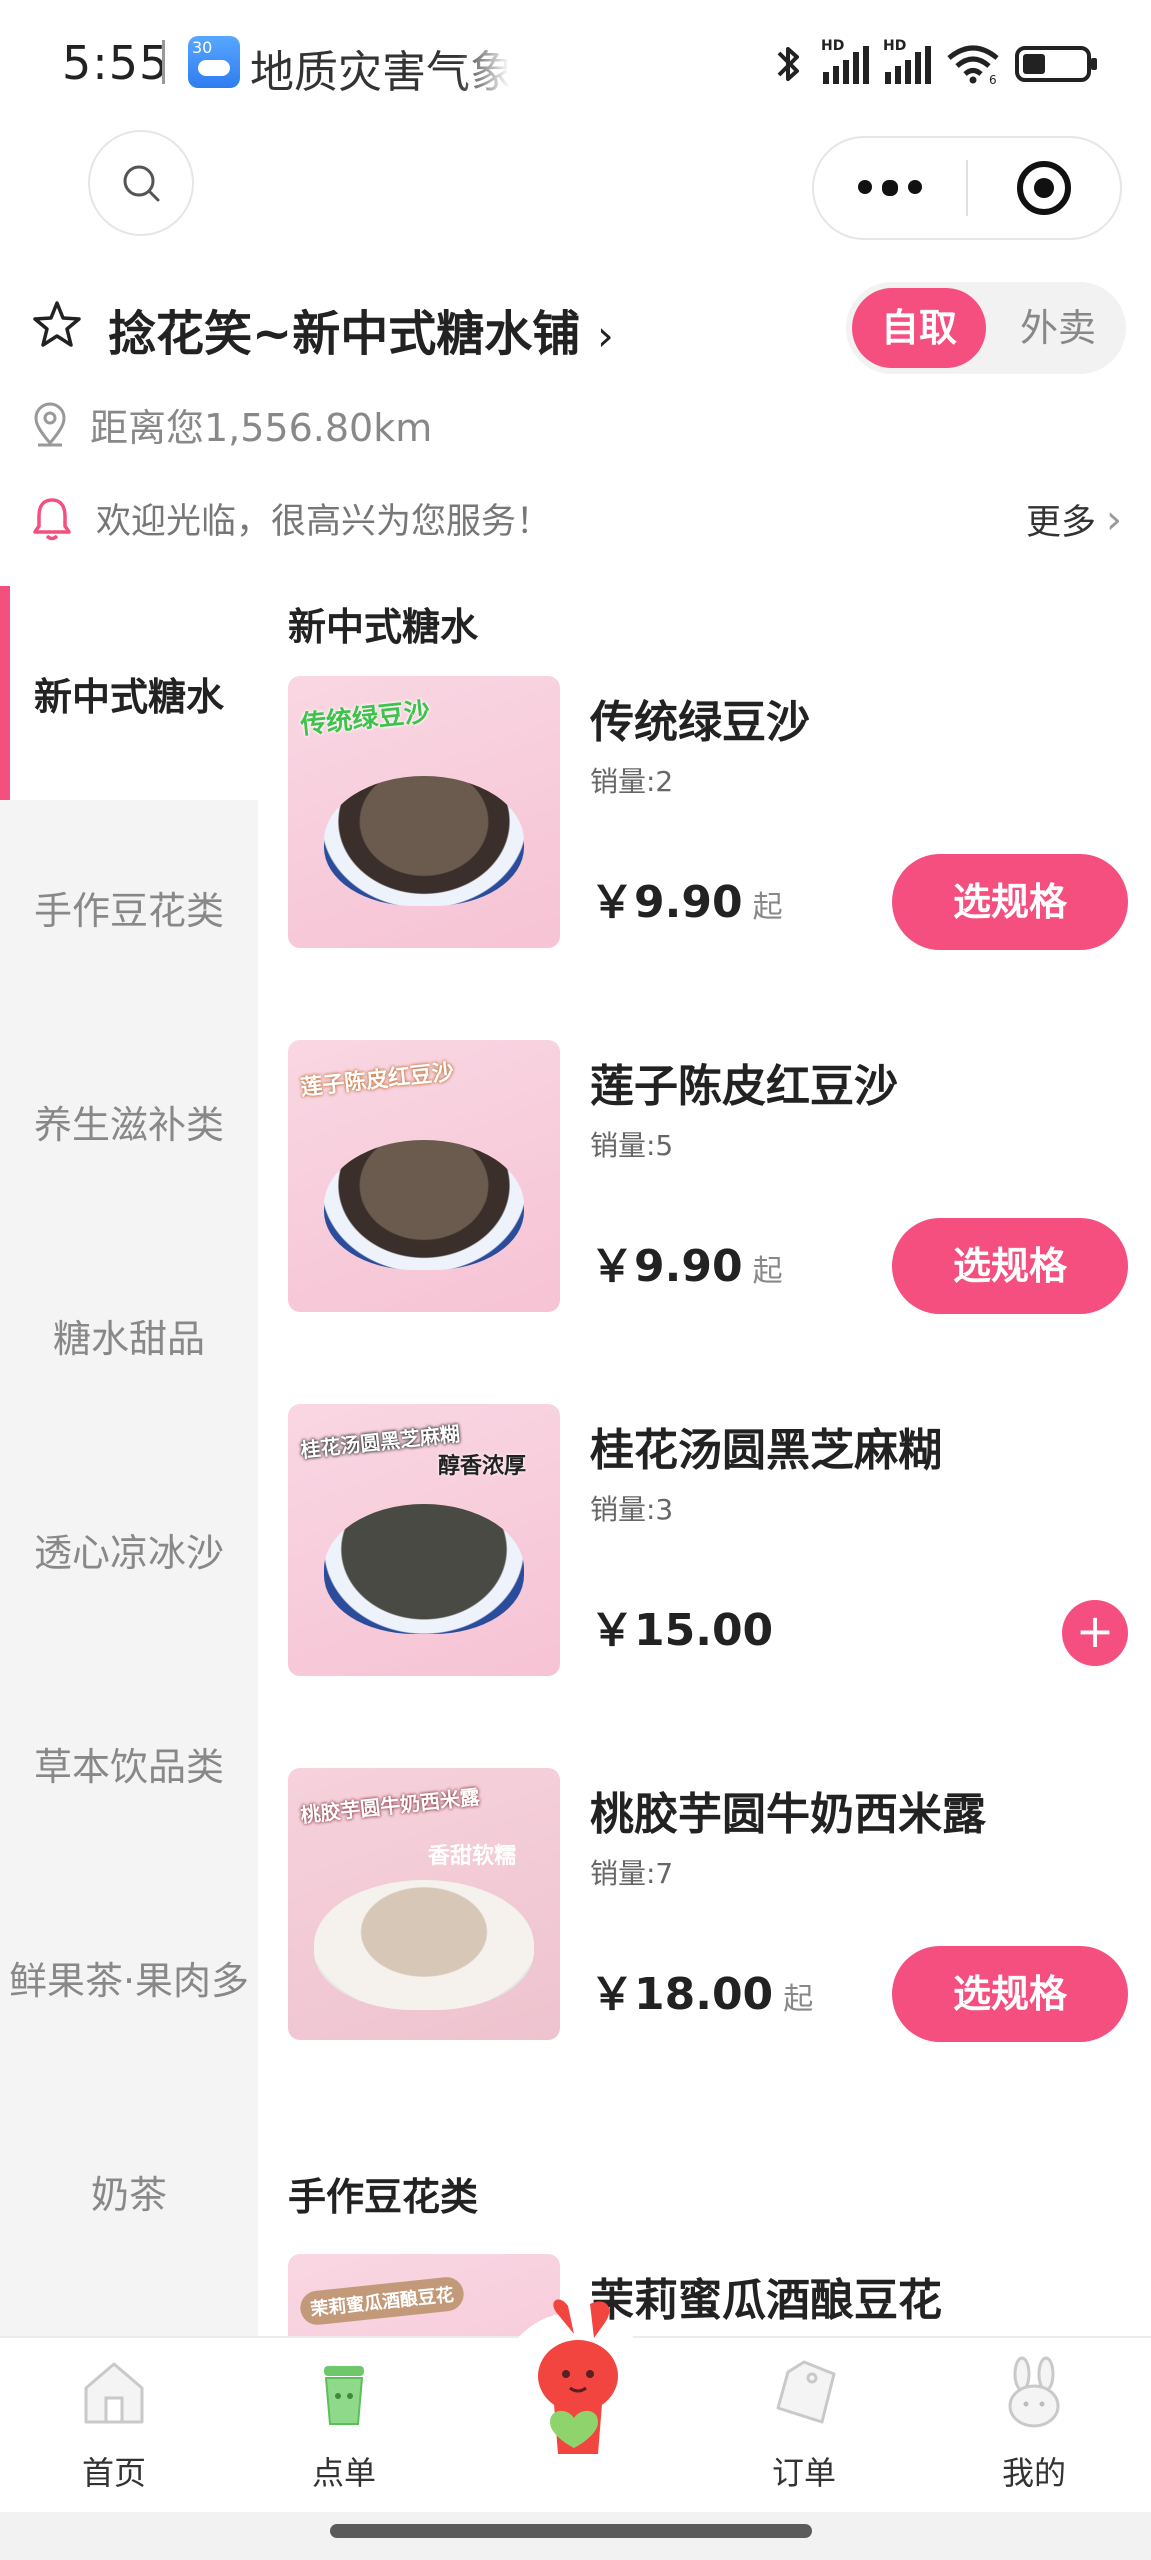 The height and width of the screenshot is (2560, 1151). I want to click on sidebar-item-sweet-soup: 糖水甜品, so click(129, 1335).